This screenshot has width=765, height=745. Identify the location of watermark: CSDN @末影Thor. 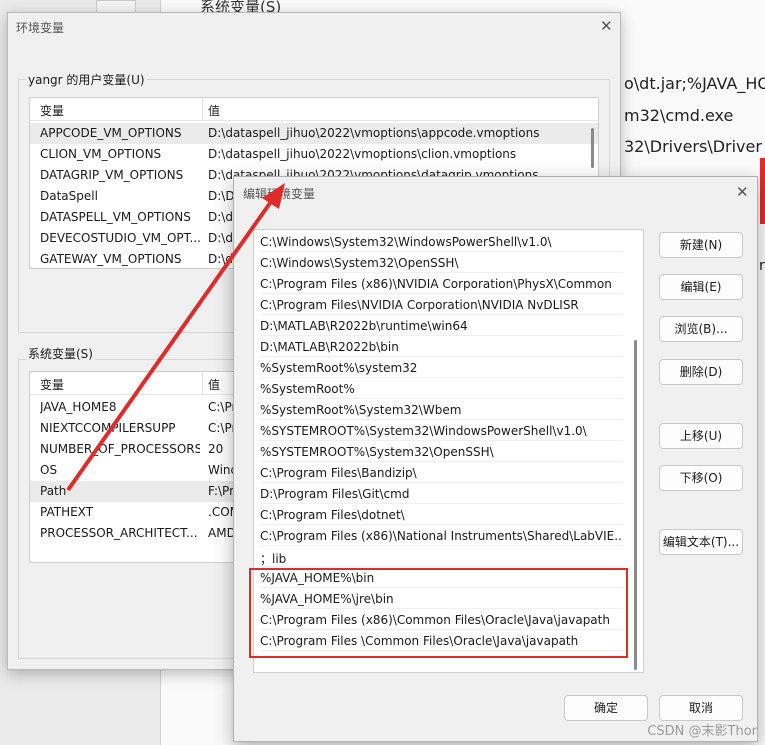
(702, 731).